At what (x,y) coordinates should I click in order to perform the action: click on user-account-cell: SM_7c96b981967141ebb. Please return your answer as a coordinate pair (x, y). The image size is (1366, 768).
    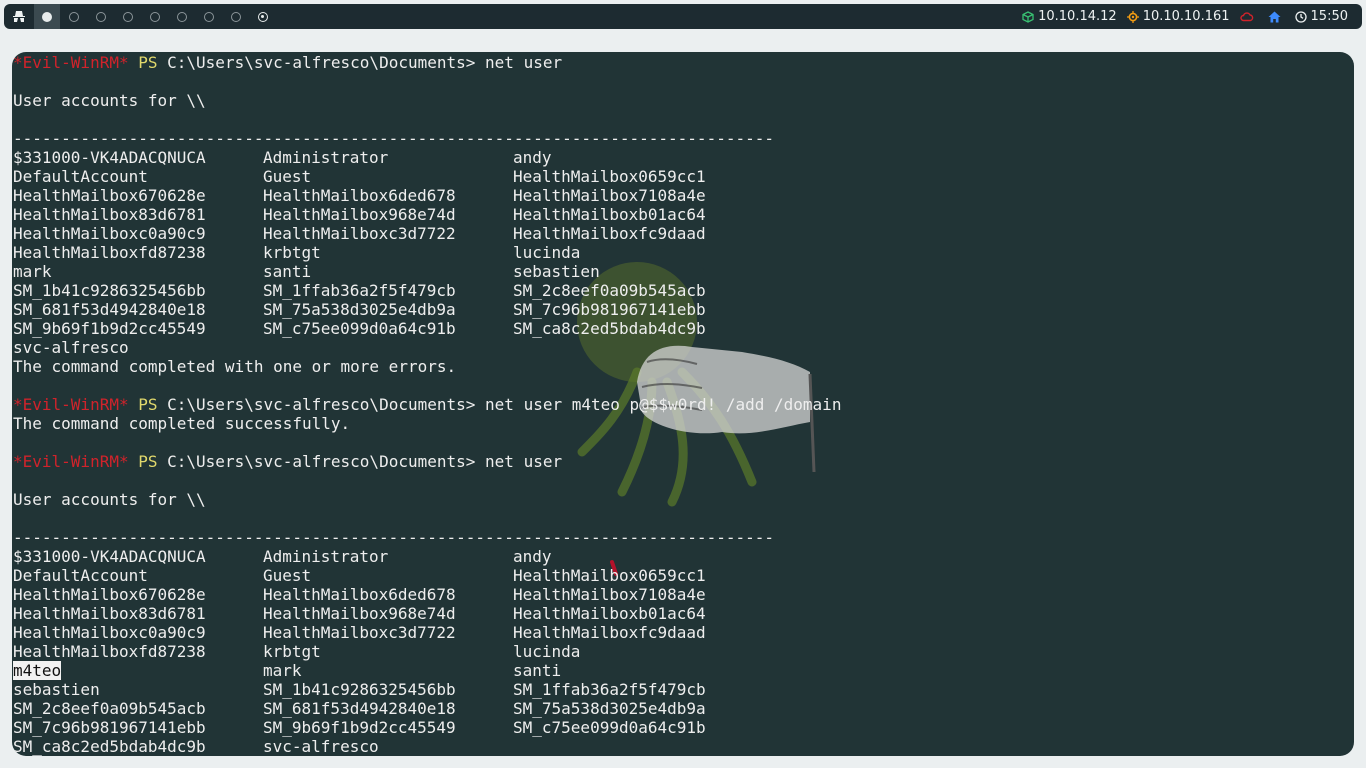
    Looking at the image, I should click on (138, 727).